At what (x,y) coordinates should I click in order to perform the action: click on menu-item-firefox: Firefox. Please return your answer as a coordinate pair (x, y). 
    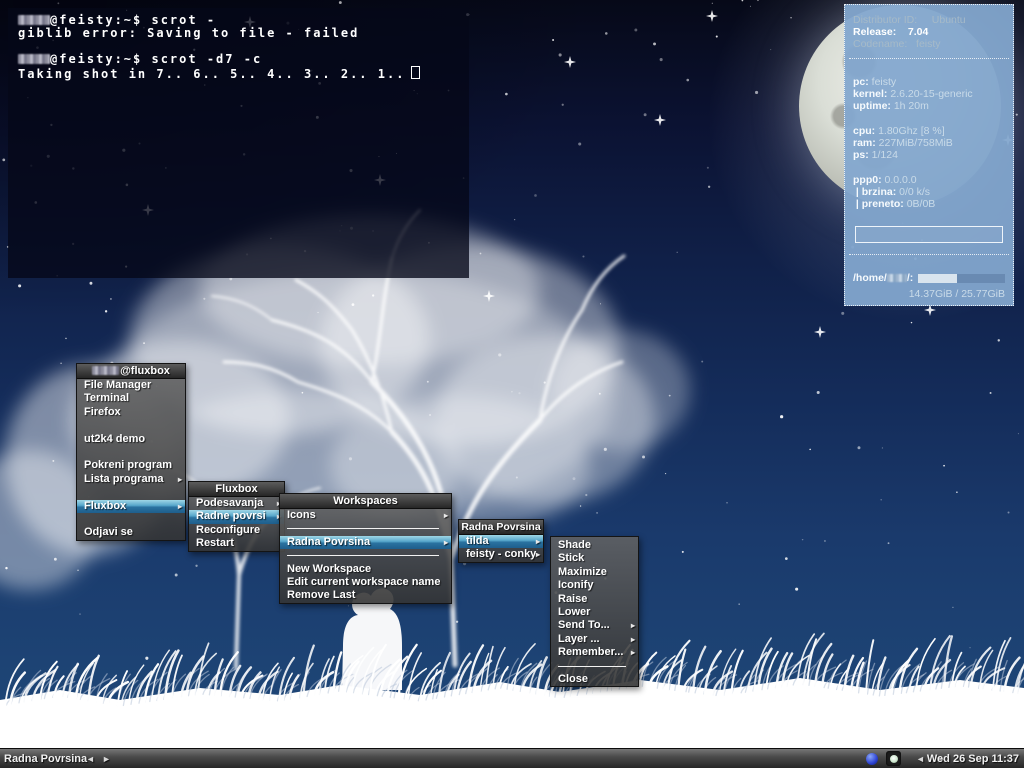
    Looking at the image, I should click on (131, 412).